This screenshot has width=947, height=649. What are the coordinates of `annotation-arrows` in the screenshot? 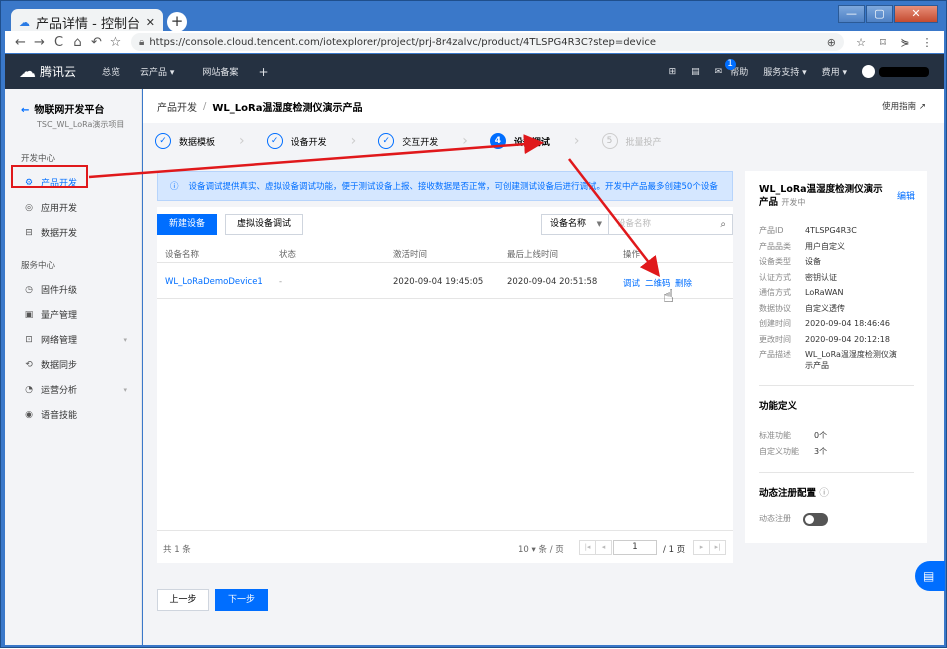 It's located at (374, 205).